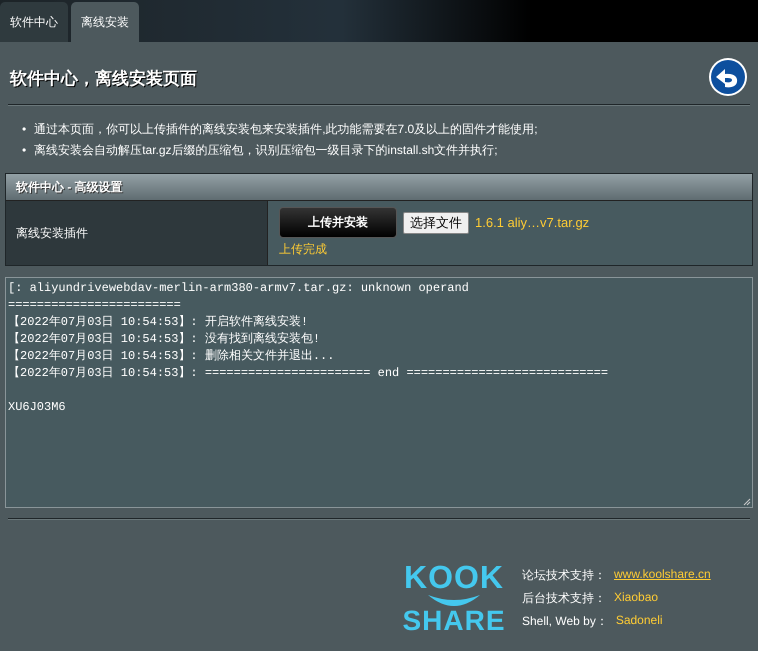  I want to click on resize-grip-icon, so click(746, 501).